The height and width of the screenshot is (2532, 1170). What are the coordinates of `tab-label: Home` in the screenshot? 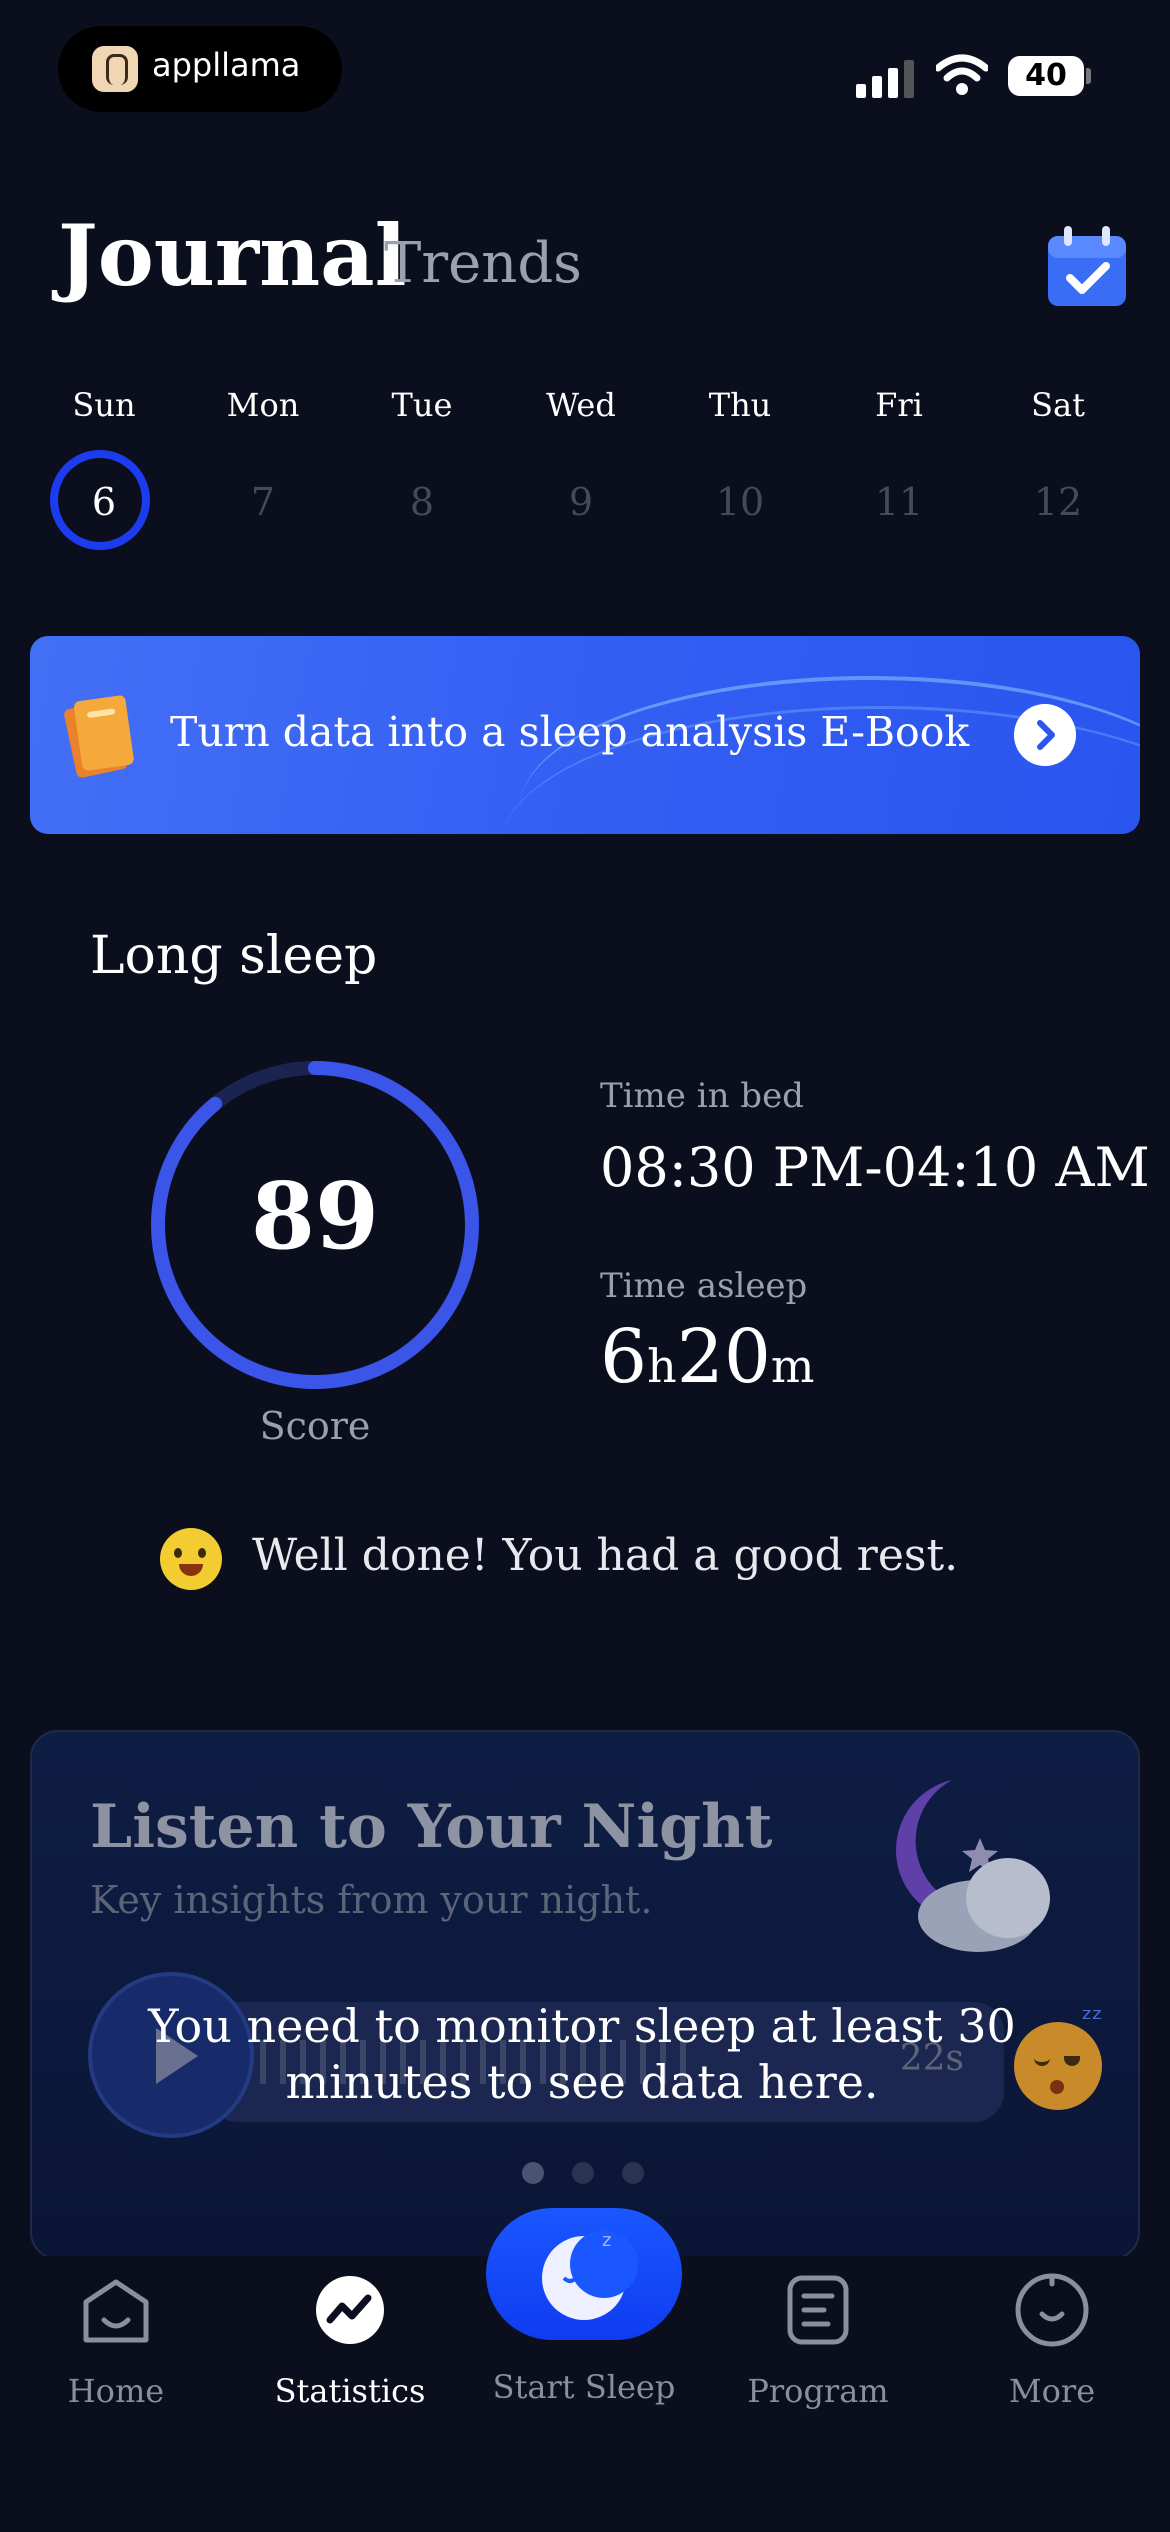 It's located at (116, 2391).